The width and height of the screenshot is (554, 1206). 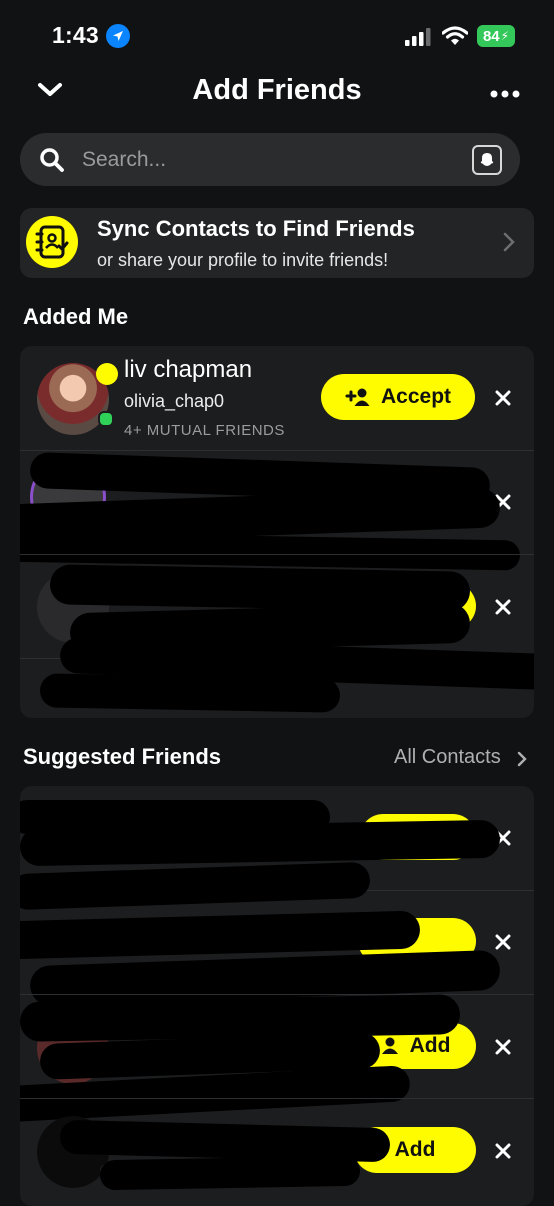 I want to click on all-contacts-link: All Contacts, so click(x=447, y=757).